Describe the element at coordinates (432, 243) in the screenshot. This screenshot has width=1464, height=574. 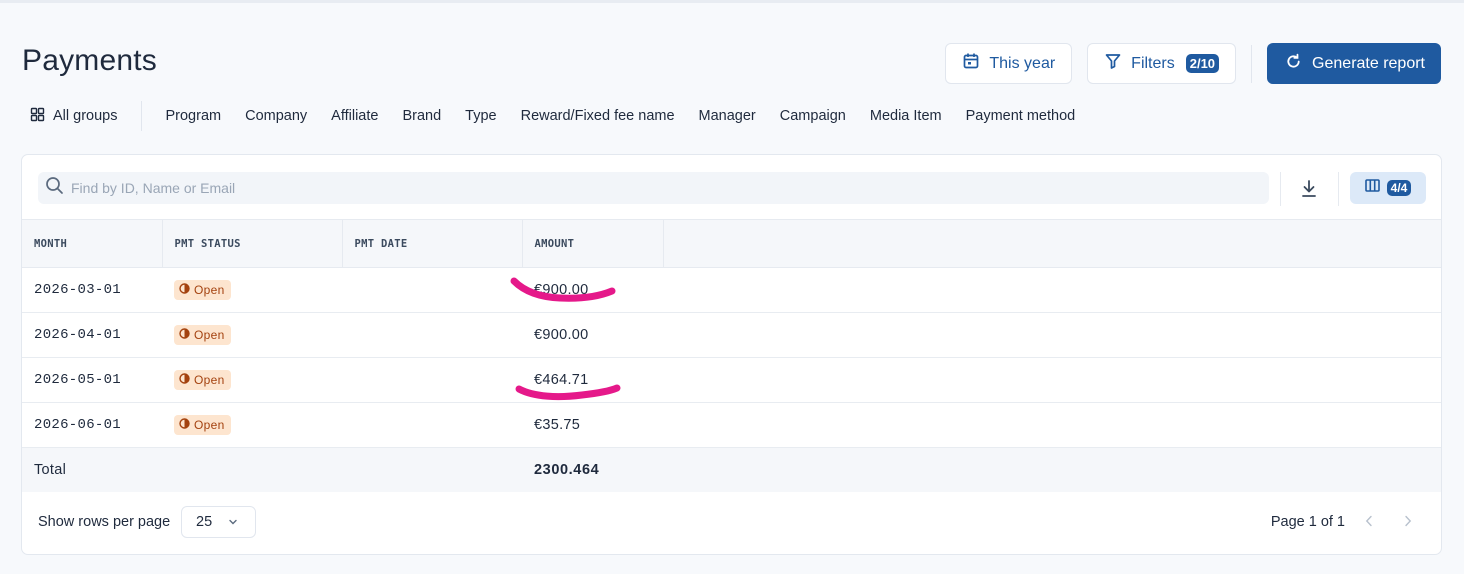
I see `column-header-pmt-date: PMT DATE` at that location.